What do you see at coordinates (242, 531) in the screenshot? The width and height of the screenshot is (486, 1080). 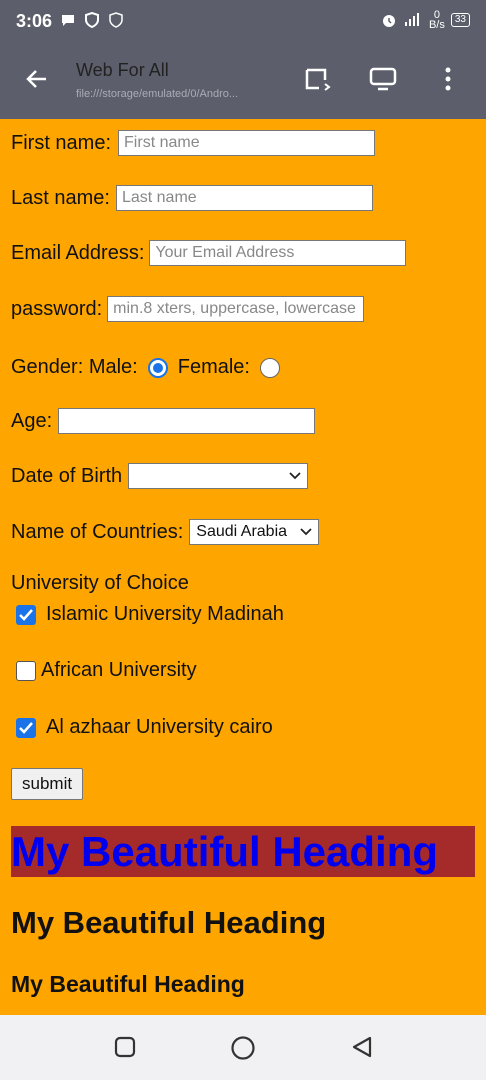 I see `countries-selected: Saudi Arabia` at bounding box center [242, 531].